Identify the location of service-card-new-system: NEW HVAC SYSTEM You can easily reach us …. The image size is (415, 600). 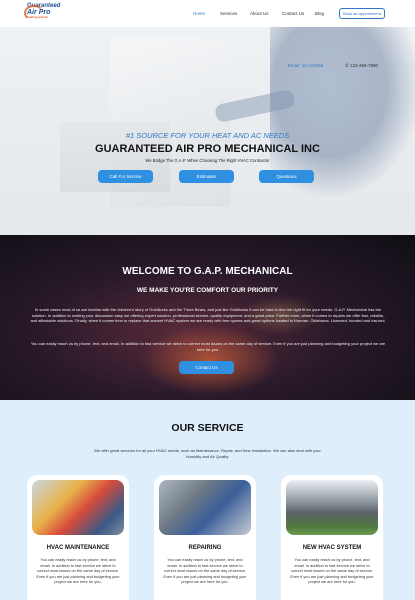
(332, 537).